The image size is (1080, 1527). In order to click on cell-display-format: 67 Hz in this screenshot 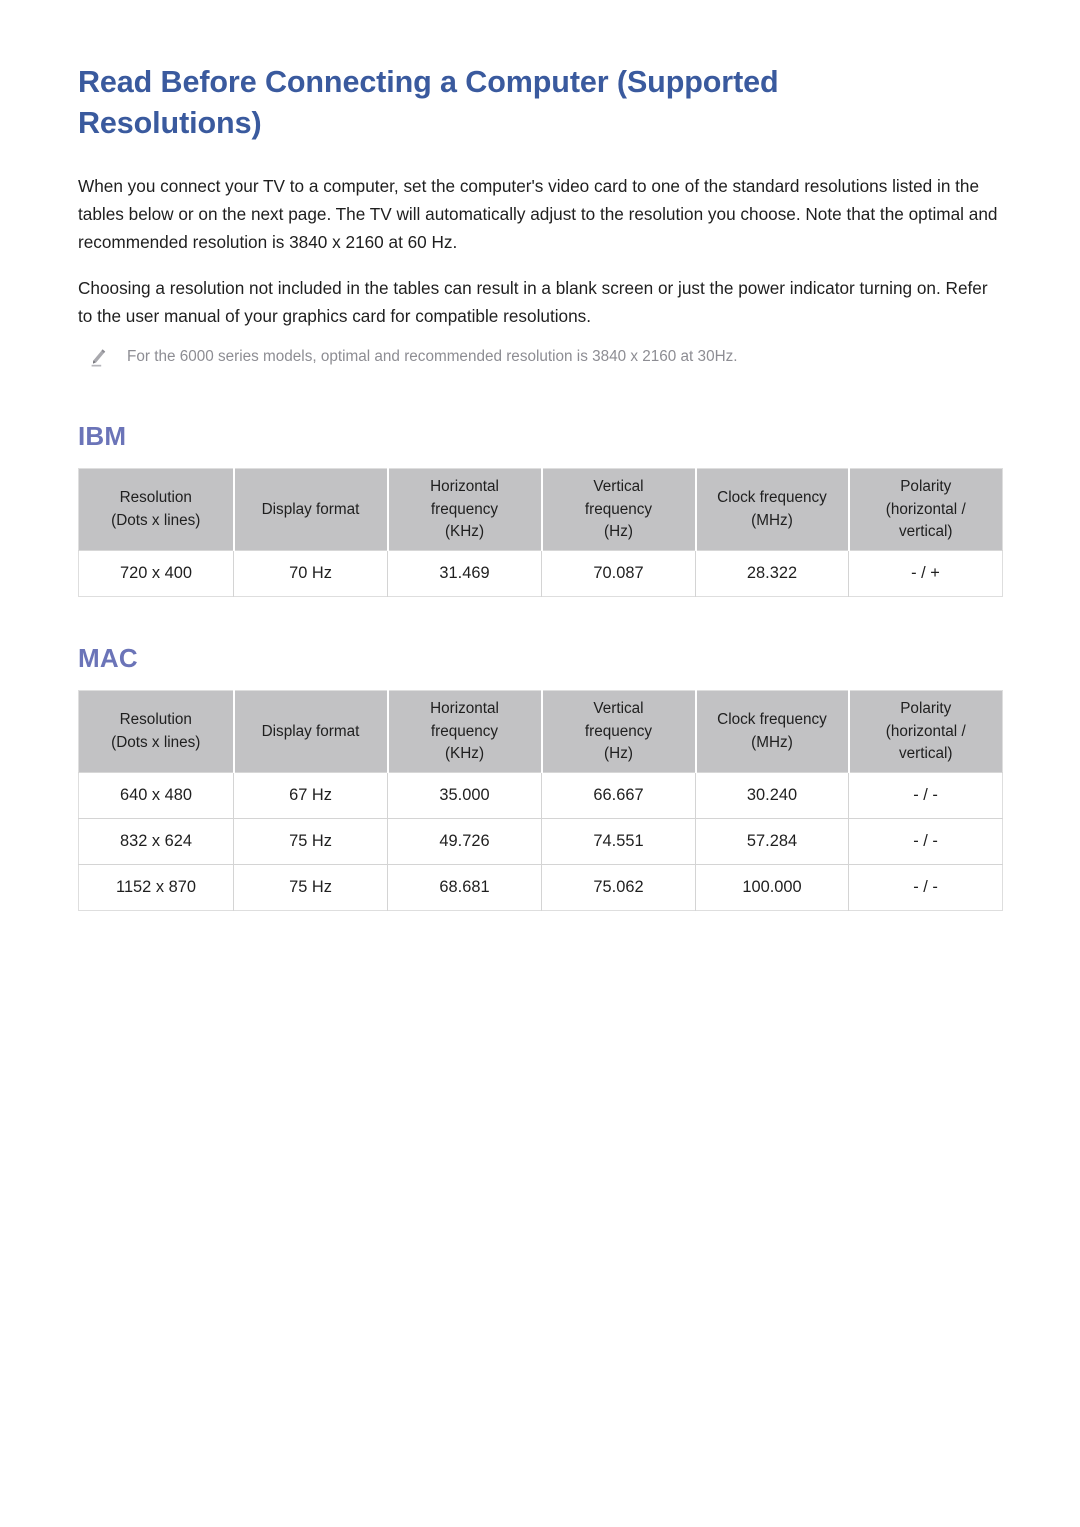, I will do `click(310, 795)`.